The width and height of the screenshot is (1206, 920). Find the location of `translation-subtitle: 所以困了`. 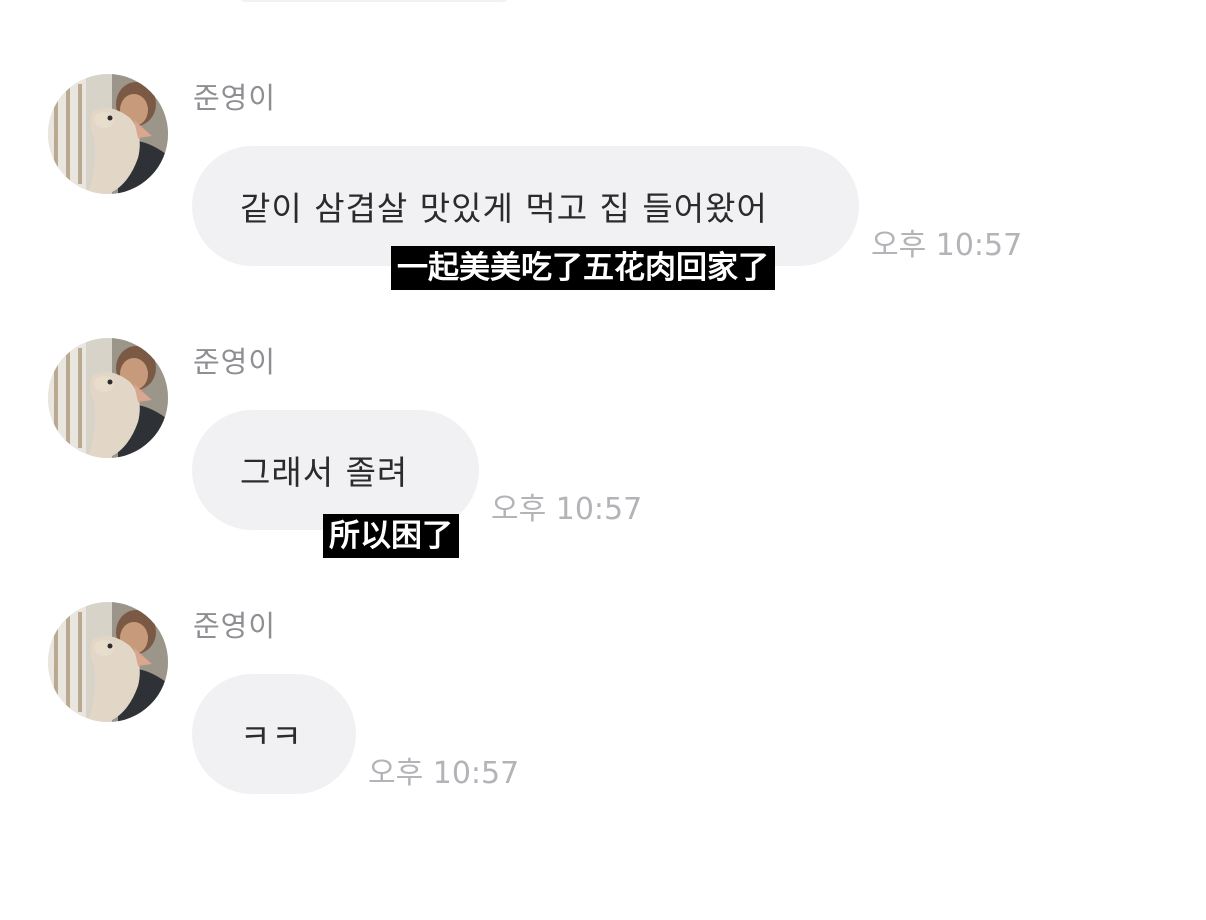

translation-subtitle: 所以困了 is located at coordinates (391, 536).